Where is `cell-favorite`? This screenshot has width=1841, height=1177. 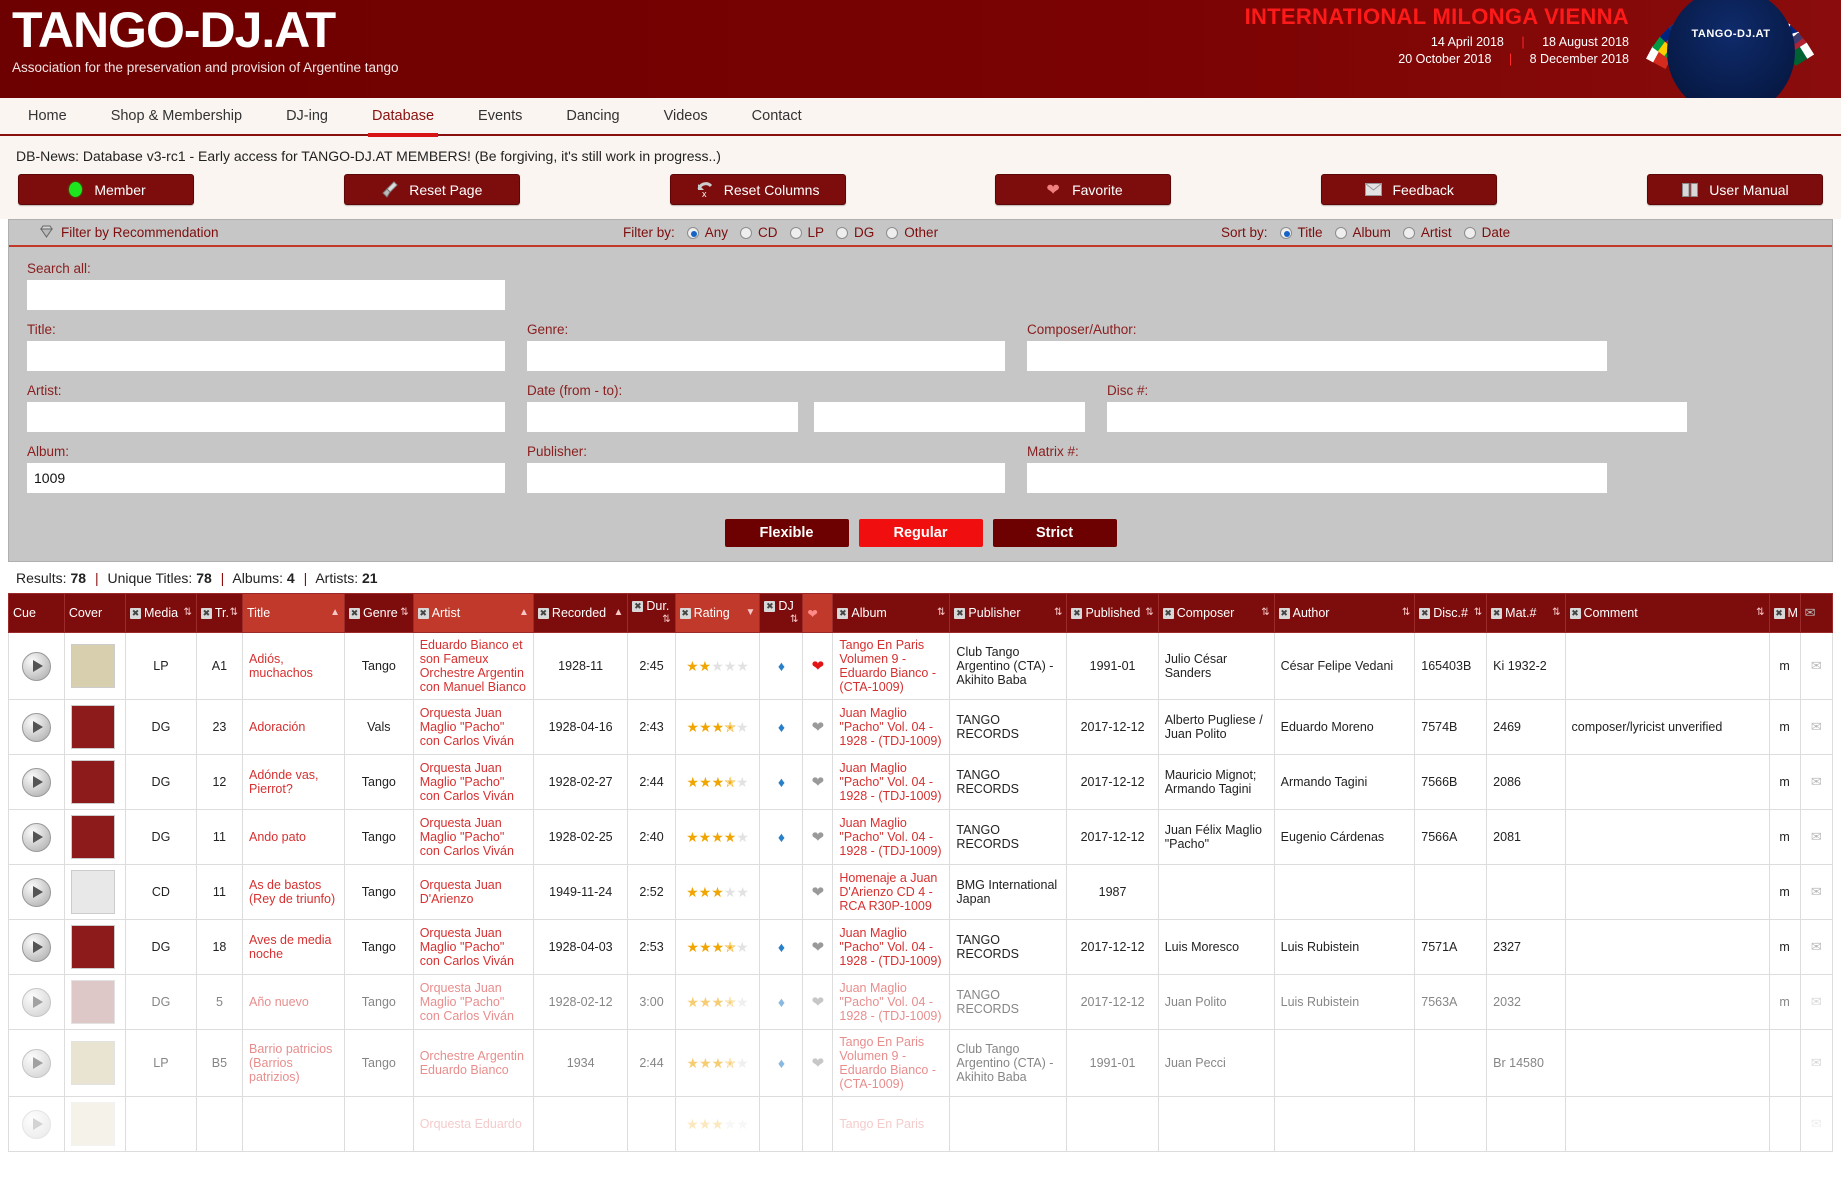
cell-favorite is located at coordinates (818, 1124).